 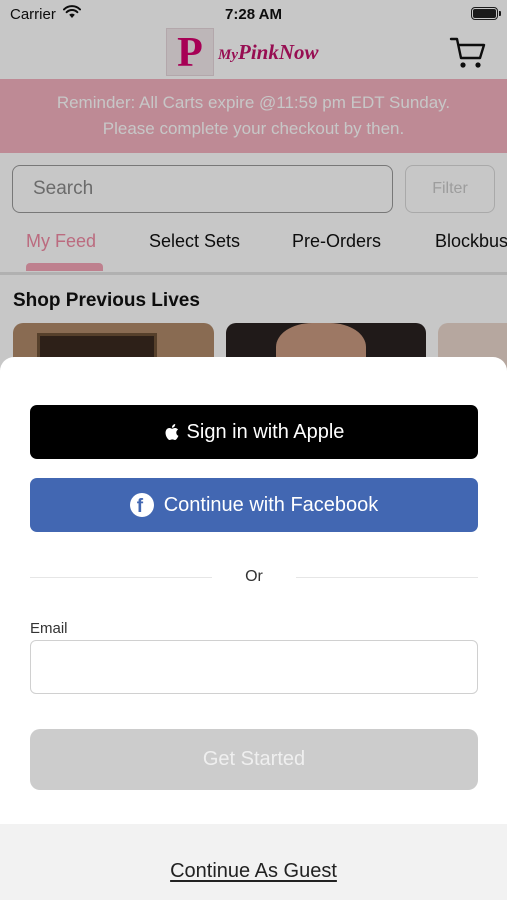 I want to click on facebook-icon: f, so click(x=141, y=505).